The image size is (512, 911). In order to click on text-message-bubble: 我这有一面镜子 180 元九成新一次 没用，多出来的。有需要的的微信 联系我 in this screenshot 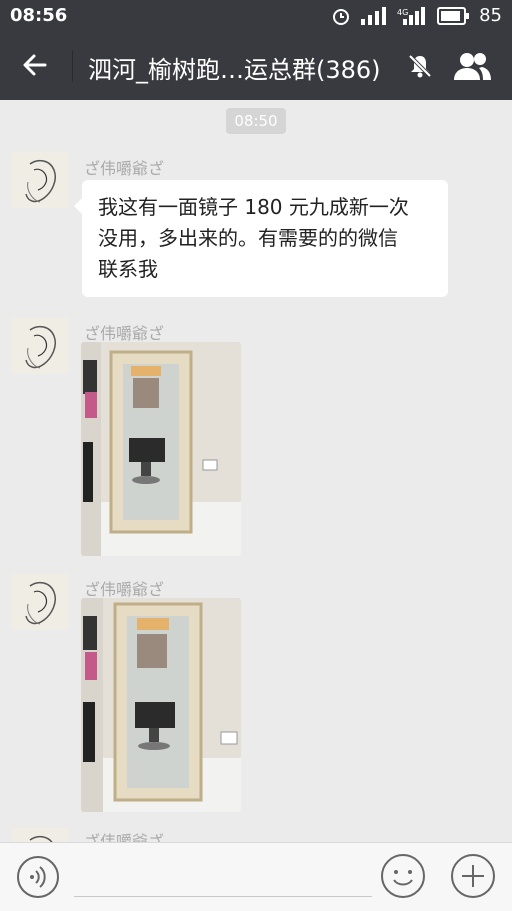, I will do `click(261, 238)`.